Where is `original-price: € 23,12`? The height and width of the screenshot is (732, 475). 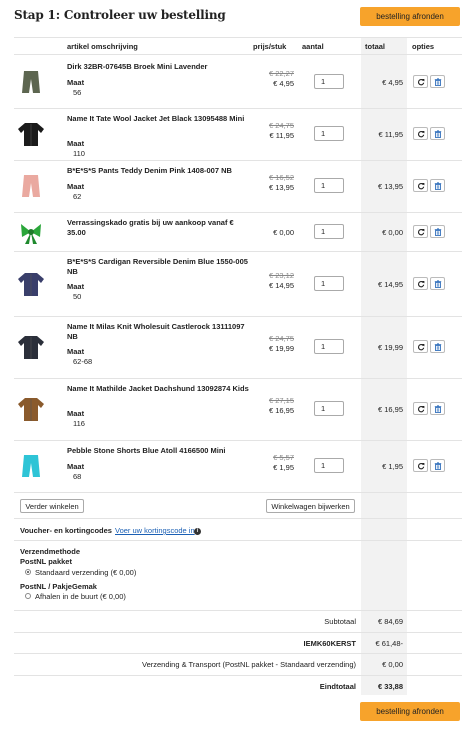
original-price: € 23,12 is located at coordinates (281, 275).